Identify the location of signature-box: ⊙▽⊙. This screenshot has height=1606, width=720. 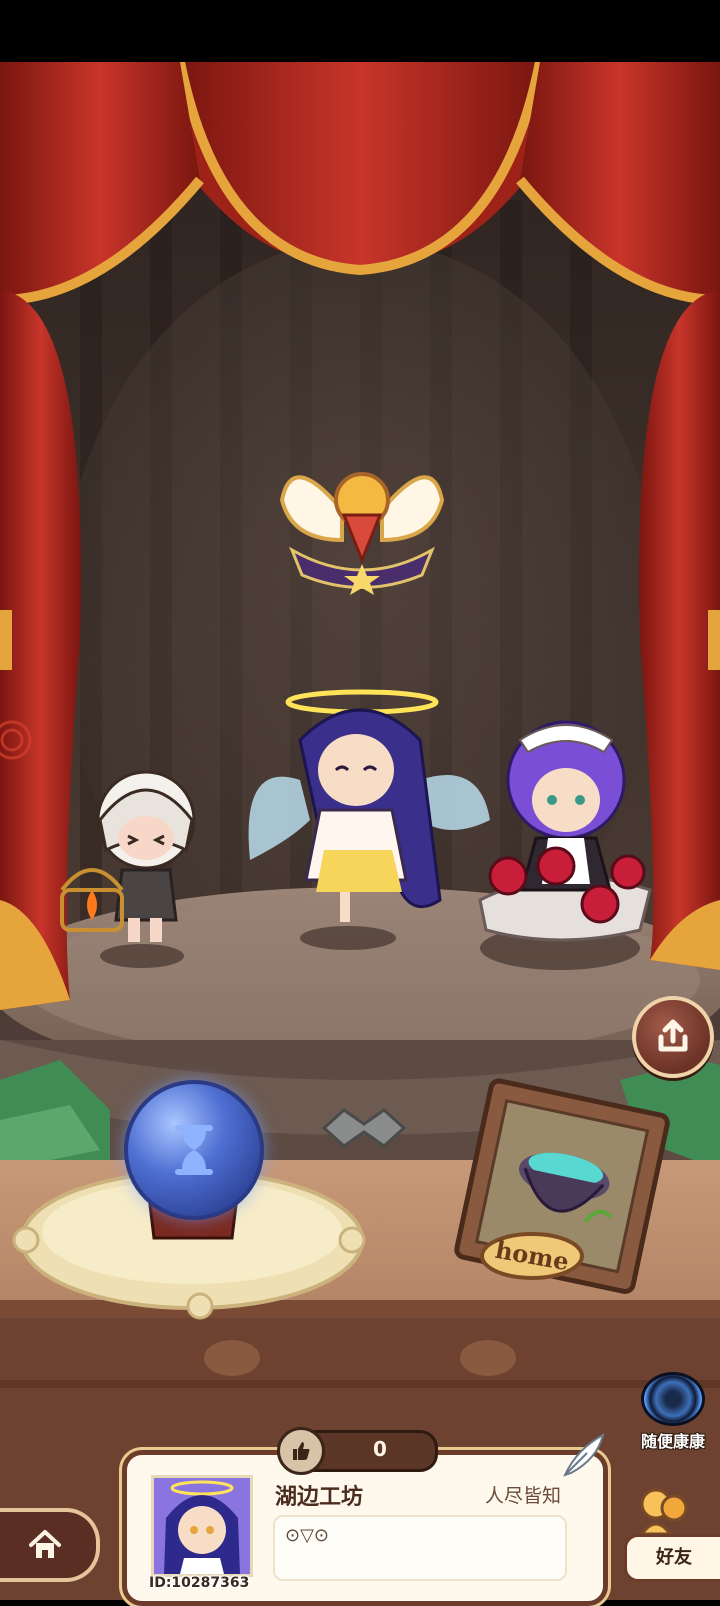
(420, 1548).